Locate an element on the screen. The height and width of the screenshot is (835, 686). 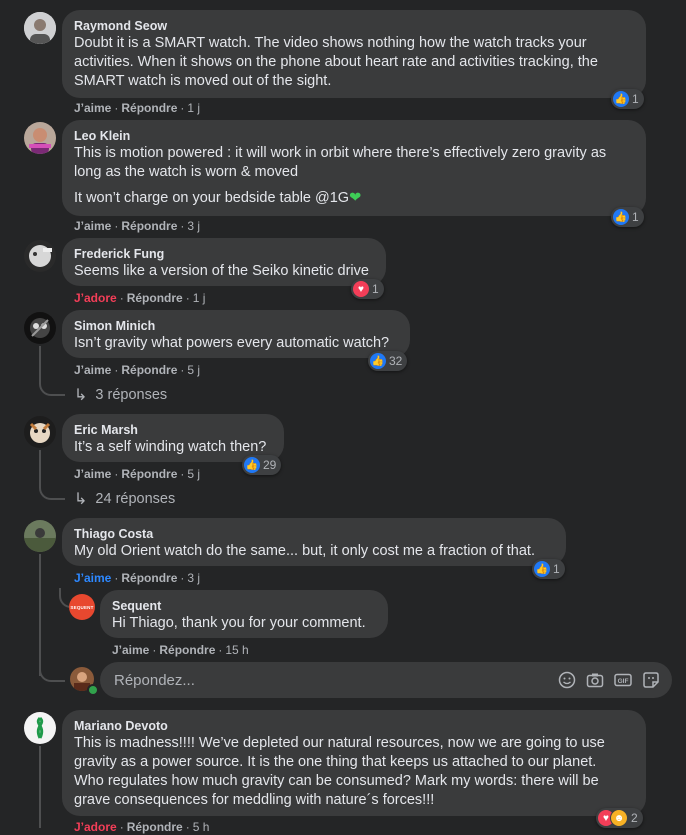
haha-icon: ☻ is located at coordinates (619, 818).